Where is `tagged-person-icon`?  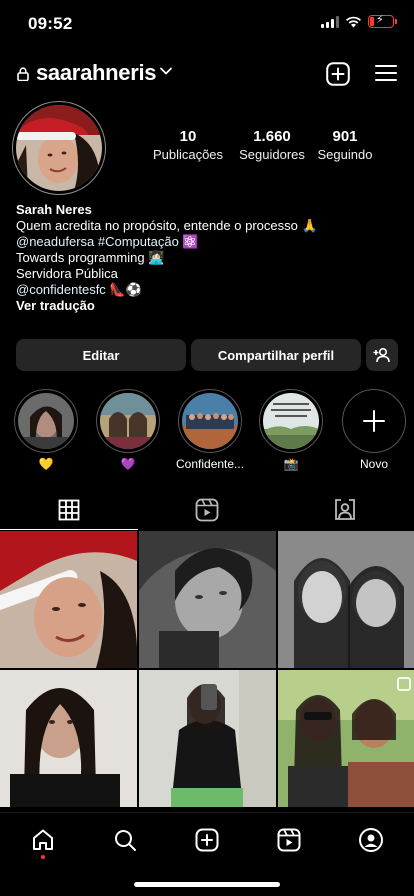
tagged-person-icon is located at coordinates (345, 509).